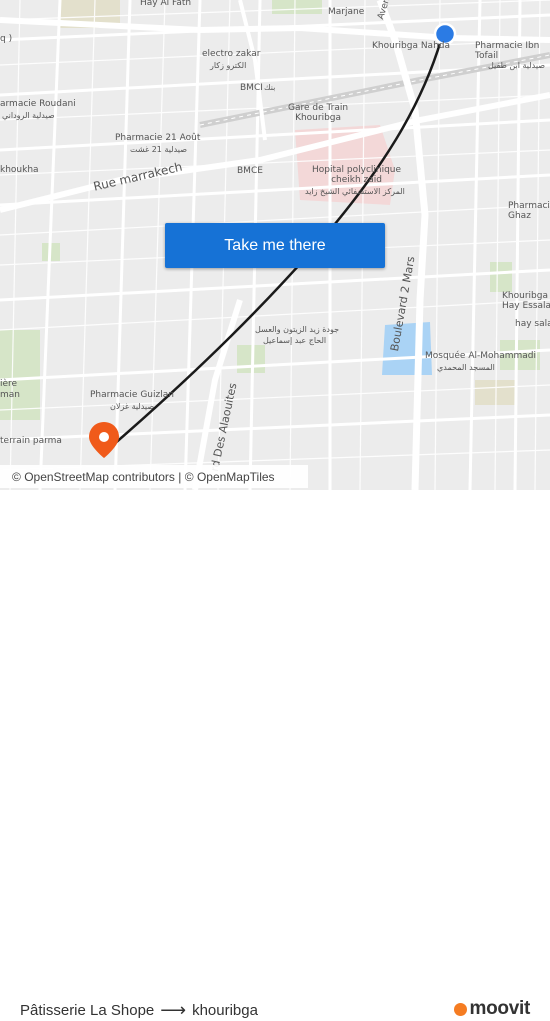 The image size is (550, 1021). Describe the element at coordinates (158, 149) in the screenshot. I see `label-pharmacie-21-aout-ar: صيدلية 21 غشت` at that location.